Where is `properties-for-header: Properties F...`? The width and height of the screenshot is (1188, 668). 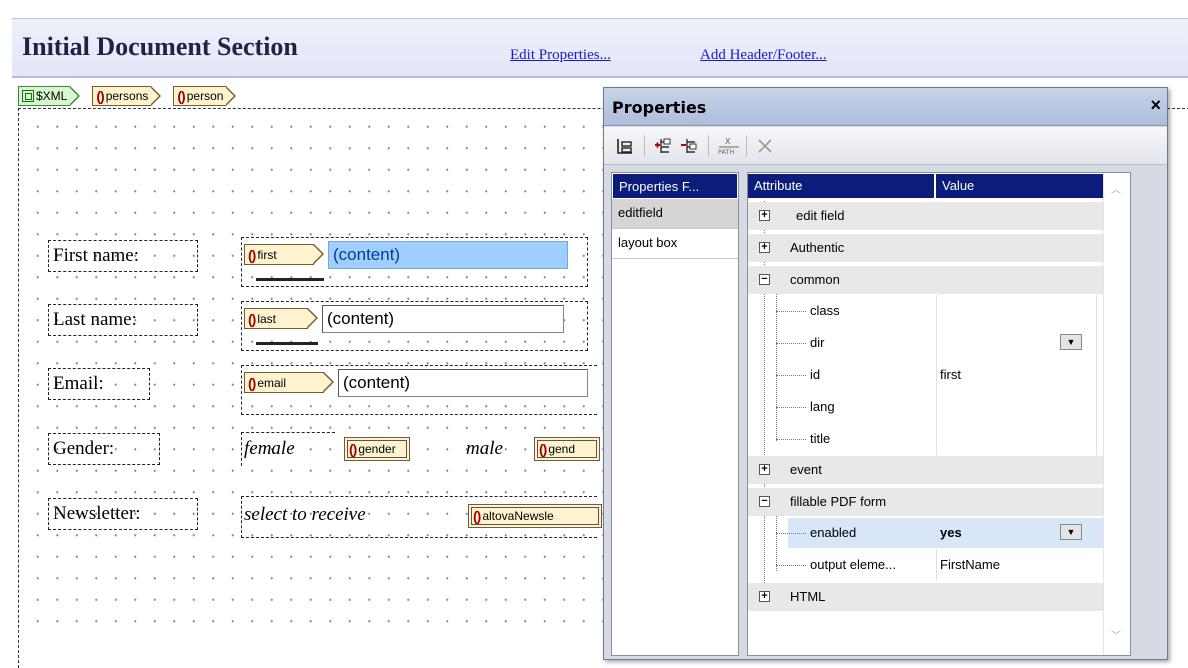 properties-for-header: Properties F... is located at coordinates (675, 186).